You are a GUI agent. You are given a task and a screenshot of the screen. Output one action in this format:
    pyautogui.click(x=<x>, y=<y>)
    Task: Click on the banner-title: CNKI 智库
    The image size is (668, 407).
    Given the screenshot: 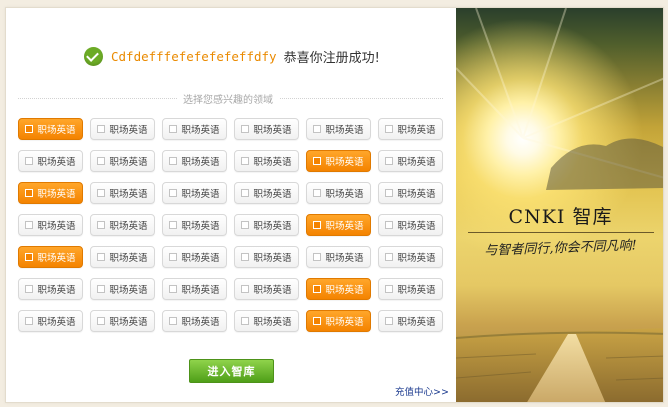 What is the action you would take?
    pyautogui.click(x=560, y=217)
    